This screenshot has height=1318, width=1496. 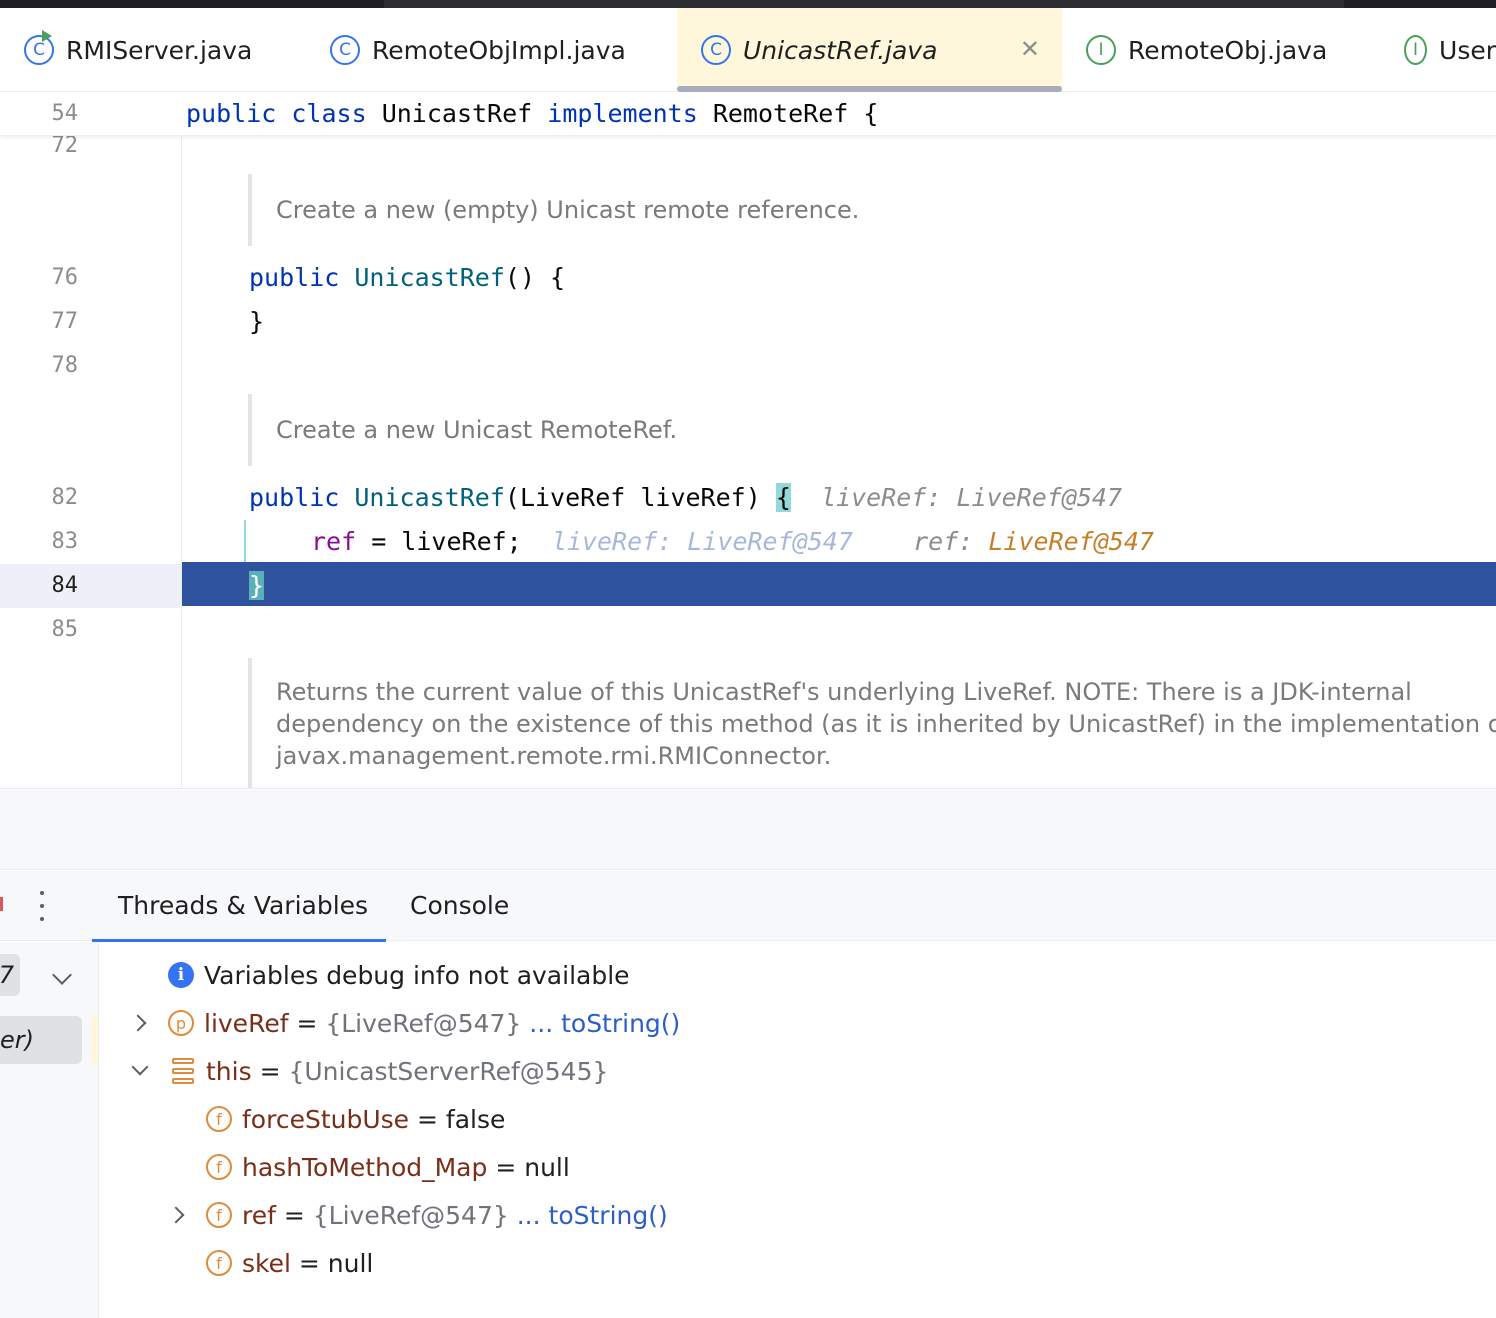 I want to click on frame-highlight, so click(x=95, y=1040).